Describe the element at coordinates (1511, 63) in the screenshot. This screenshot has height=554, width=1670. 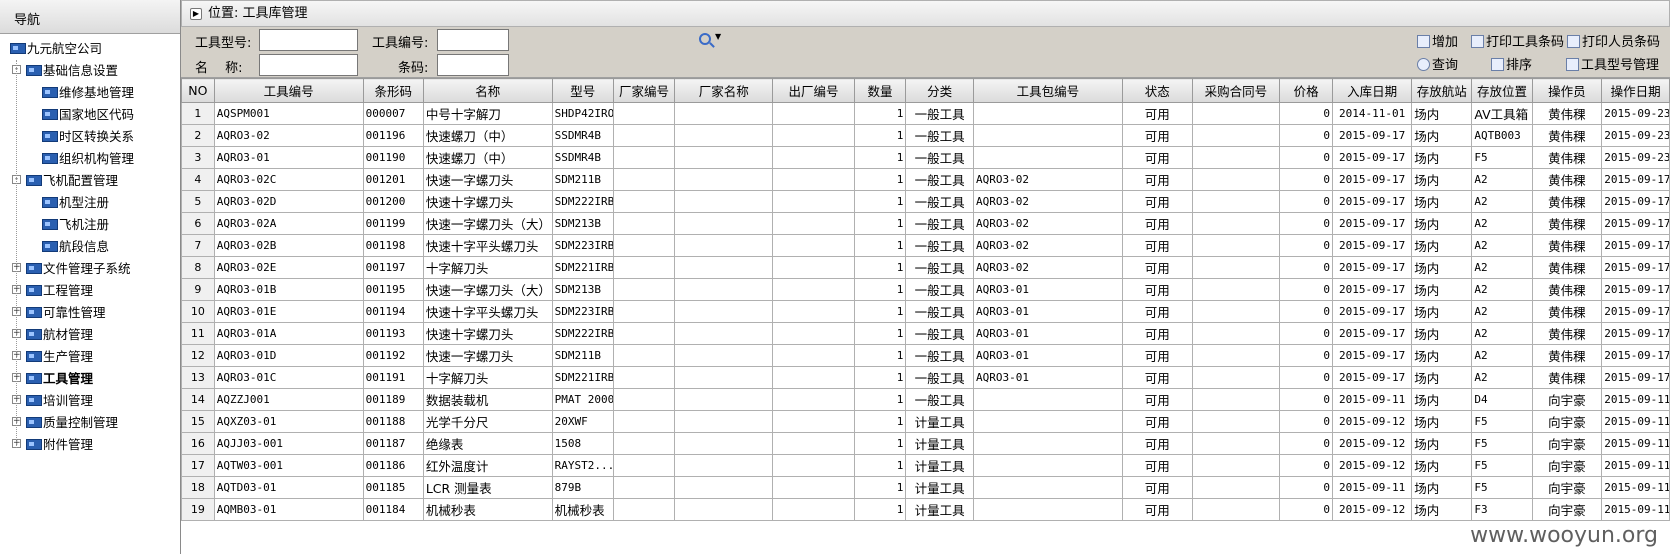
I see `sort-button: 排序` at that location.